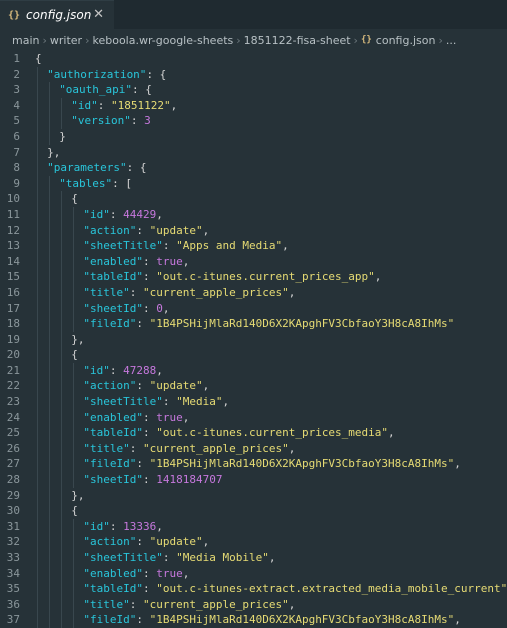 This screenshot has height=628, width=507. What do you see at coordinates (355, 40) in the screenshot?
I see `chevron-right-icon: ›` at bounding box center [355, 40].